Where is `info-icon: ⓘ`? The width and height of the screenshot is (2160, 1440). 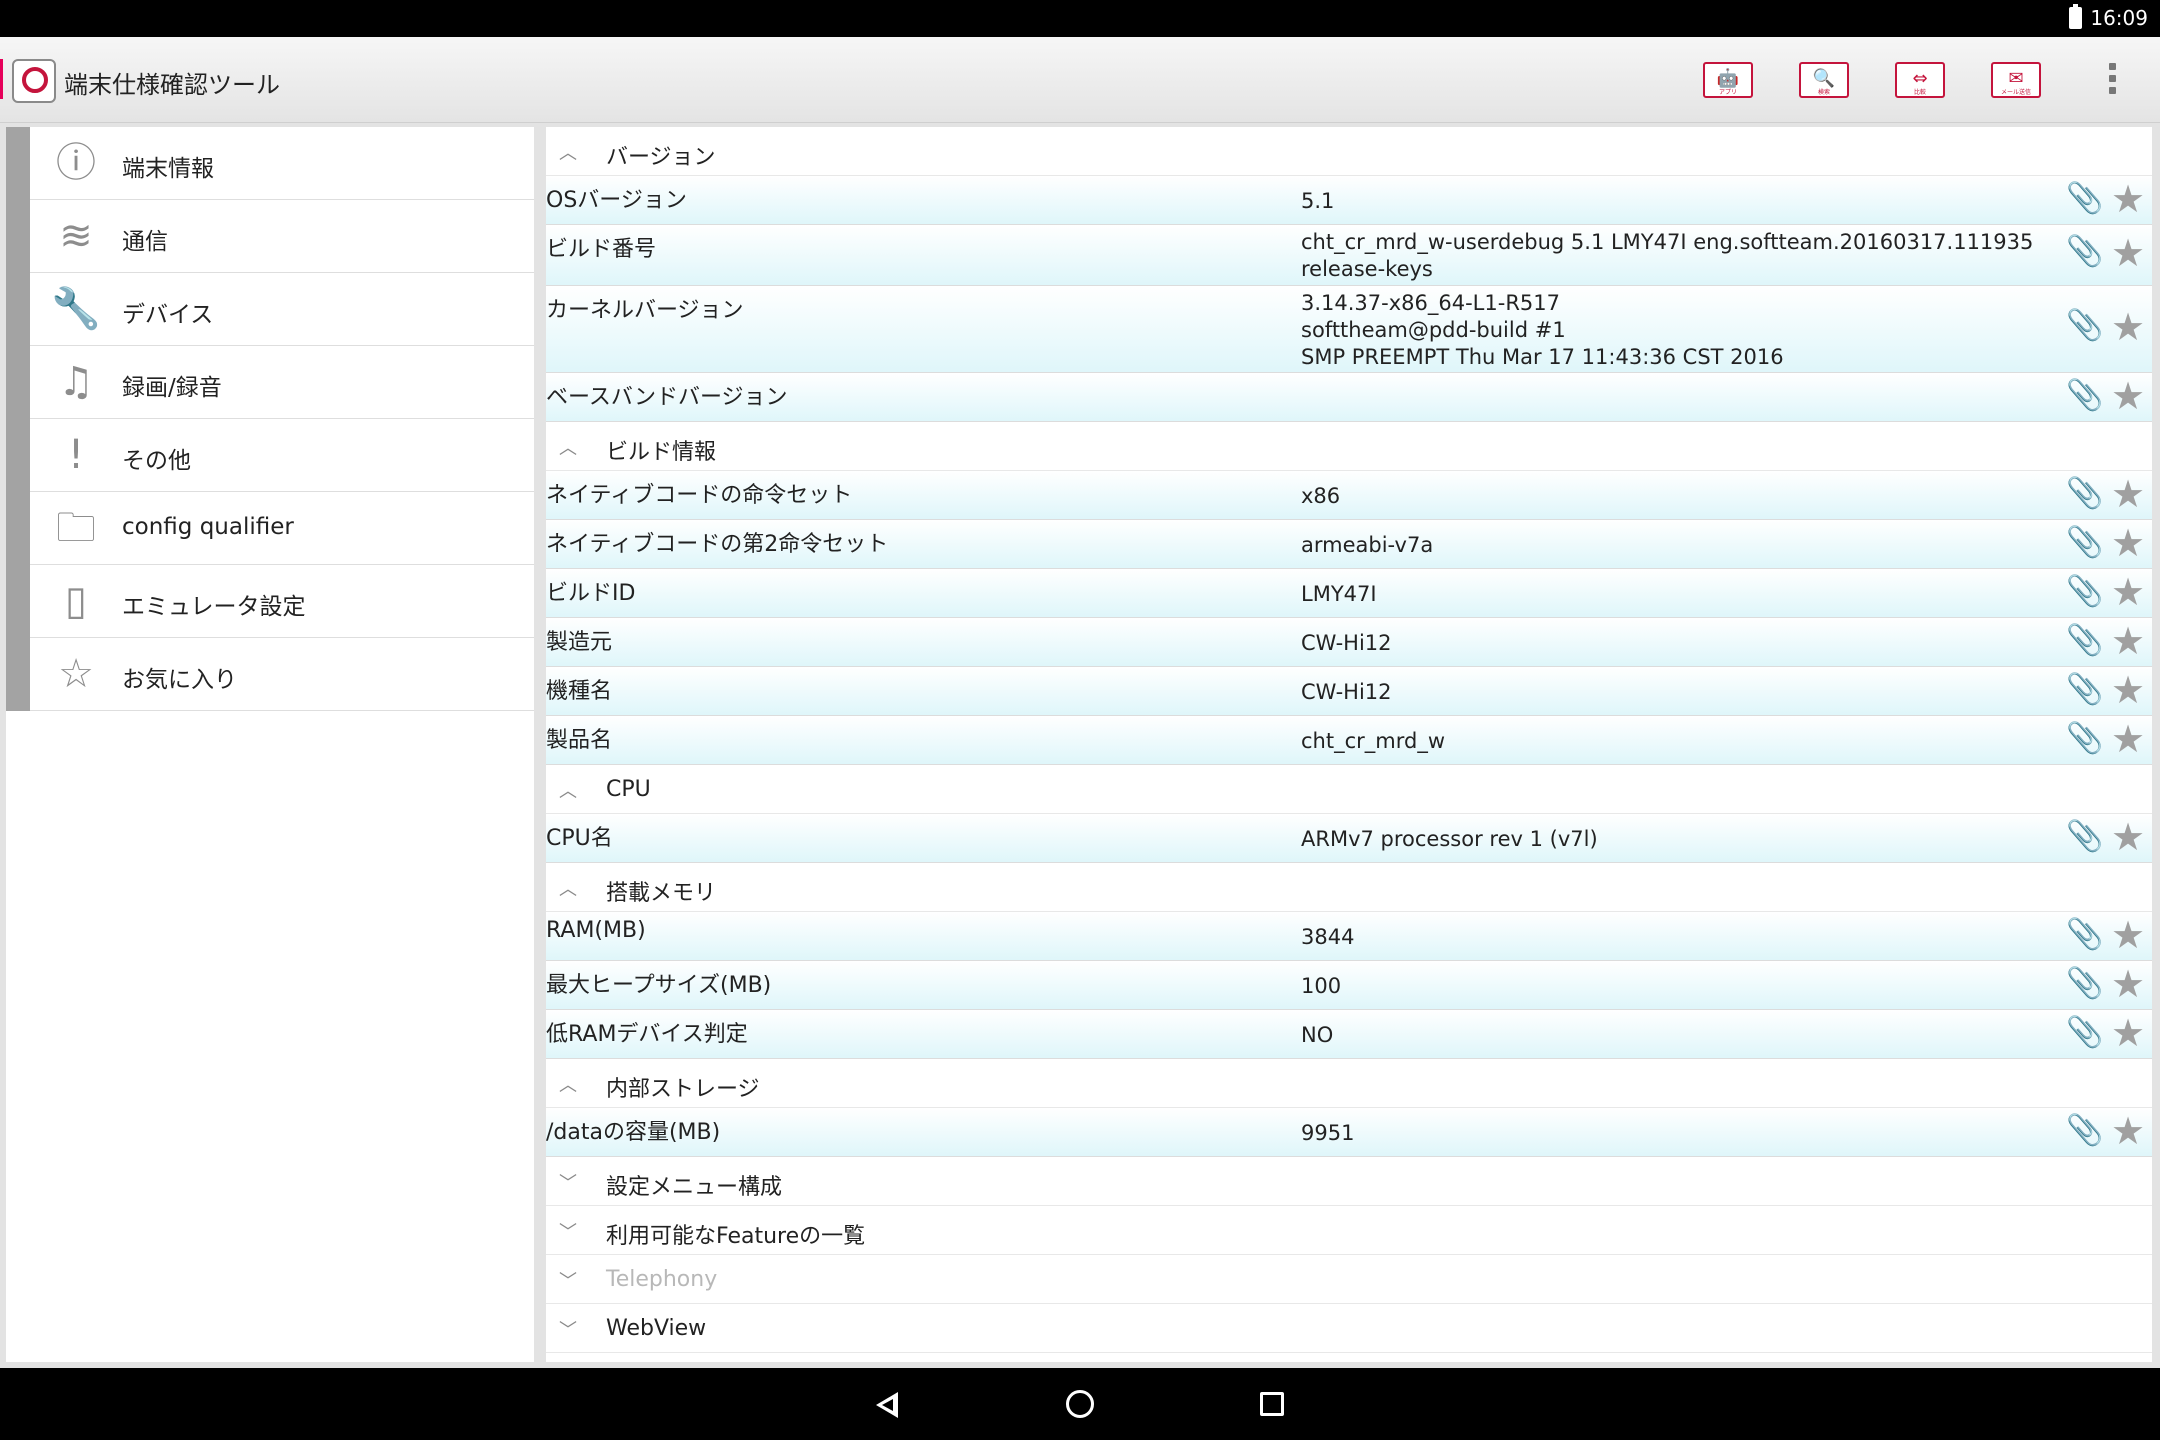
info-icon: ⓘ is located at coordinates (76, 163).